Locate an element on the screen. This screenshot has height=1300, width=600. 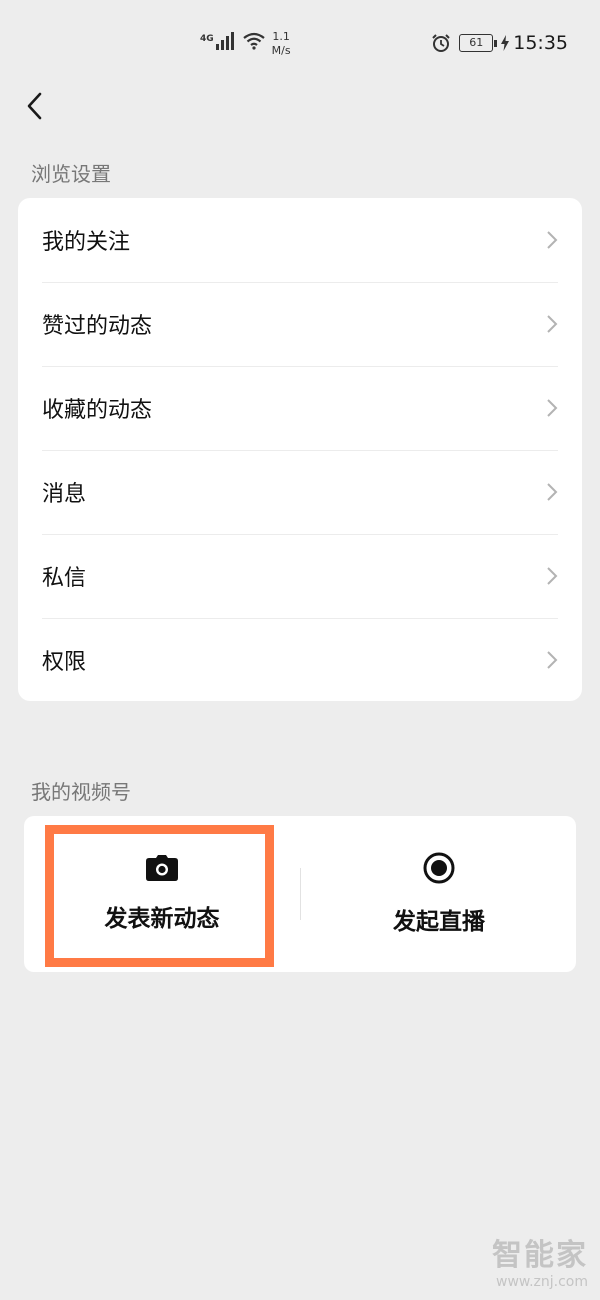
list-item-label: 私信 is located at coordinates (64, 578).